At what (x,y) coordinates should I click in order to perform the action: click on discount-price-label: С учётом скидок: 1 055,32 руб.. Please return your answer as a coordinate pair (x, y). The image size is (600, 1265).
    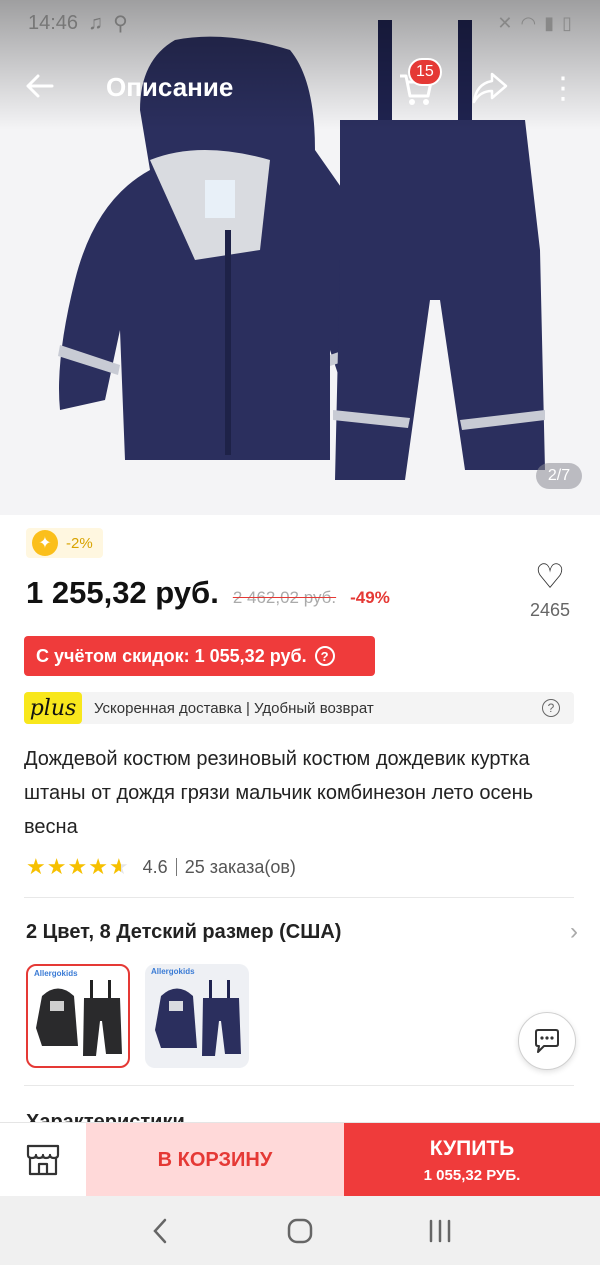
    Looking at the image, I should click on (171, 655).